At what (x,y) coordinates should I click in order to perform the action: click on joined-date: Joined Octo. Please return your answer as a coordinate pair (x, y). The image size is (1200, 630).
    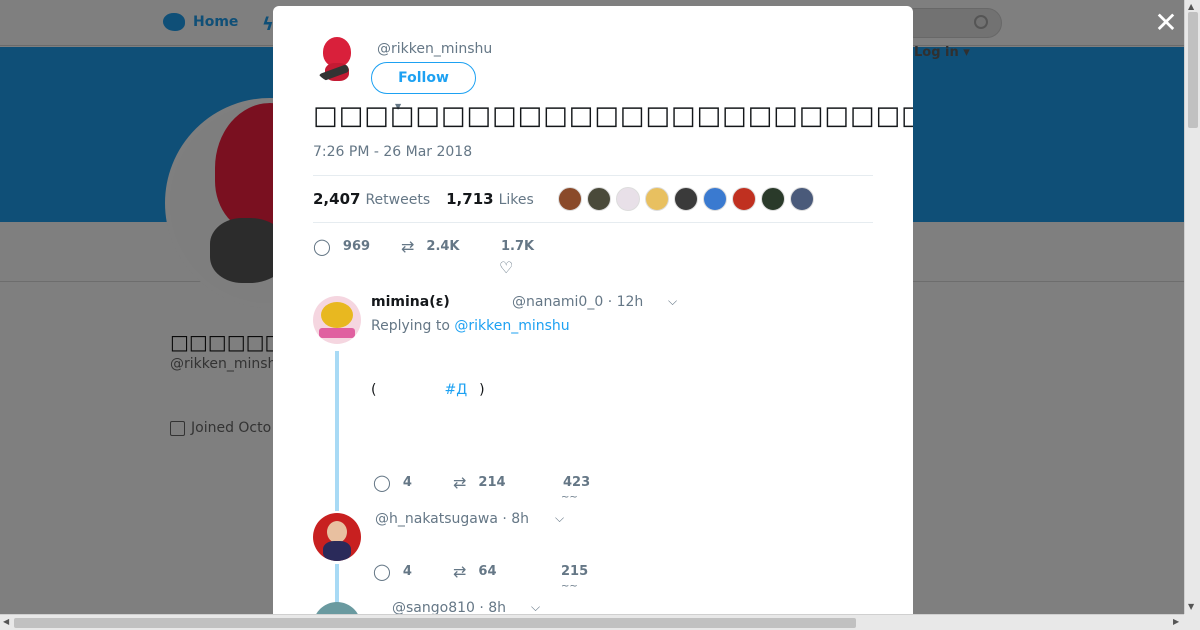
    Looking at the image, I should click on (220, 428).